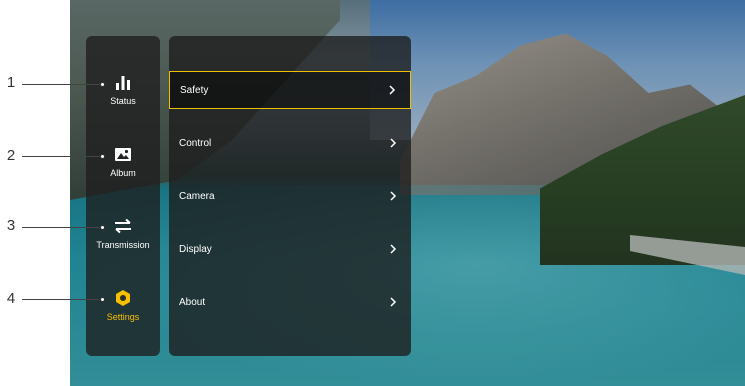 The image size is (745, 386). What do you see at coordinates (123, 226) in the screenshot?
I see `swap-arrows-icon` at bounding box center [123, 226].